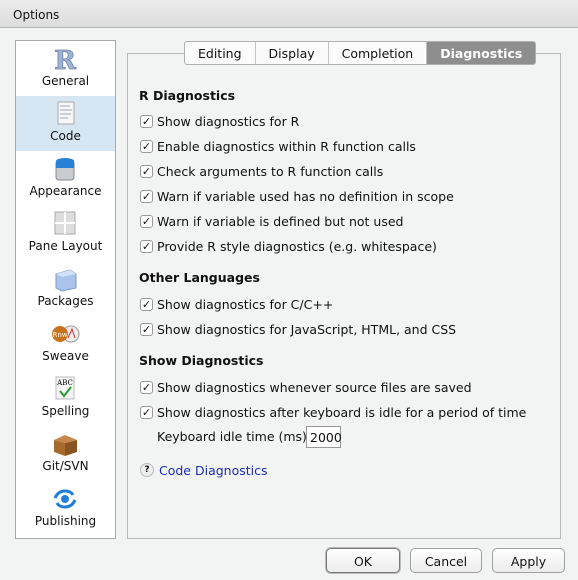  I want to click on section-heading-other-languages: Other Languages, so click(199, 277).